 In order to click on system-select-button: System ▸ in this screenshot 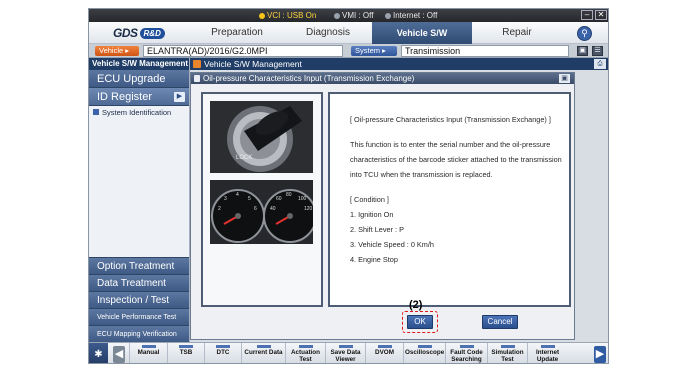, I will do `click(374, 51)`.